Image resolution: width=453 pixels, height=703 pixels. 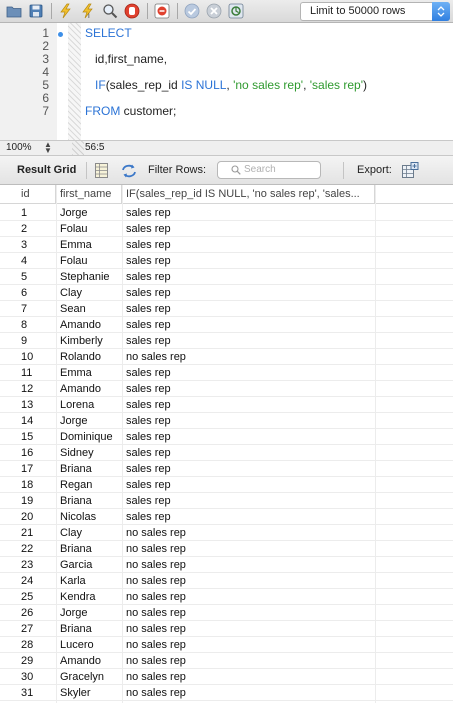 I want to click on folder-open-icon, so click(x=14, y=11).